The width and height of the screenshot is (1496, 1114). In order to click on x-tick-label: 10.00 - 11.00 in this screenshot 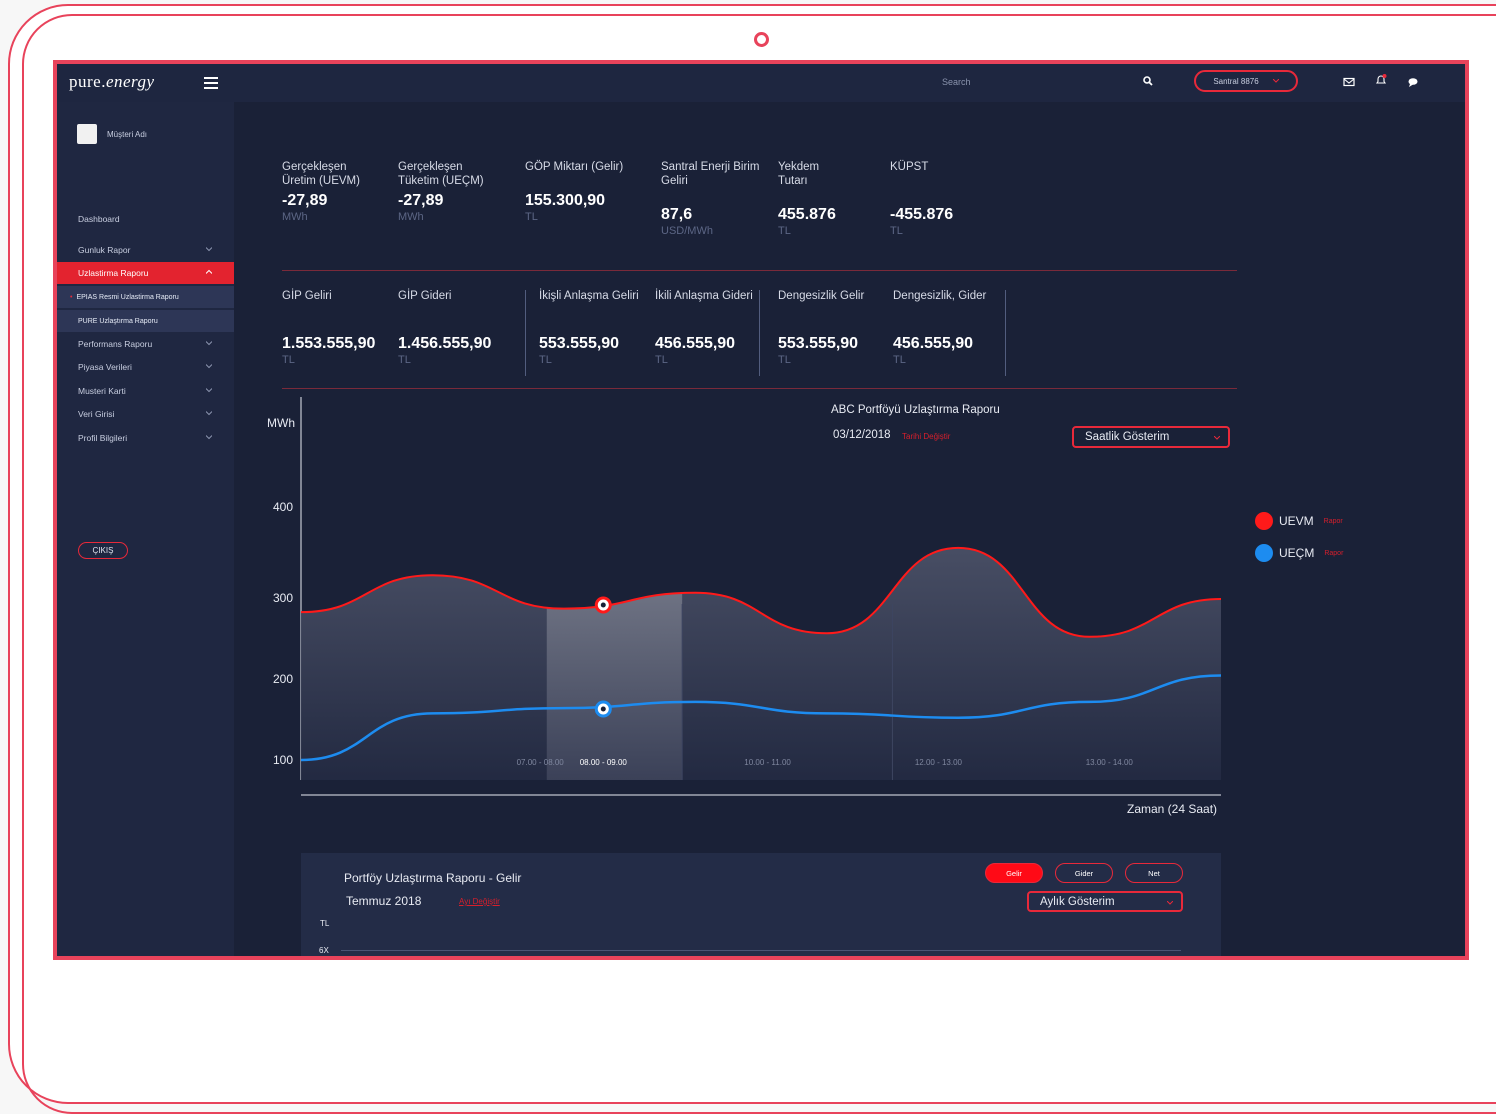, I will do `click(767, 762)`.